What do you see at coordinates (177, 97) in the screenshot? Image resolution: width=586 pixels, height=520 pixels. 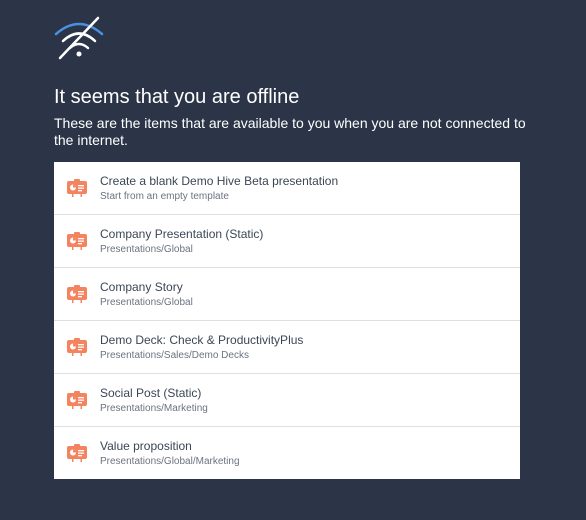 I see `page-title: It seems that you are offline` at bounding box center [177, 97].